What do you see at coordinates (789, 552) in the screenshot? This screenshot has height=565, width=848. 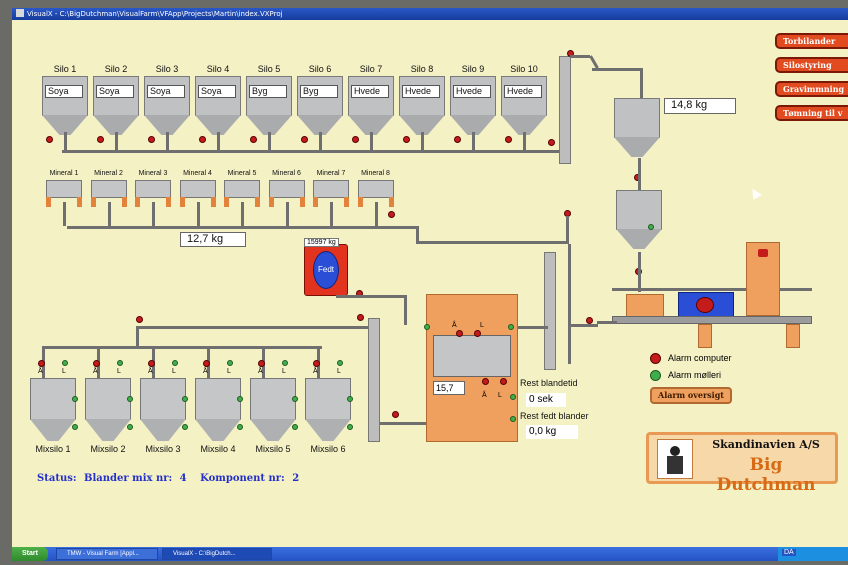 I see `language-indicator: DA` at bounding box center [789, 552].